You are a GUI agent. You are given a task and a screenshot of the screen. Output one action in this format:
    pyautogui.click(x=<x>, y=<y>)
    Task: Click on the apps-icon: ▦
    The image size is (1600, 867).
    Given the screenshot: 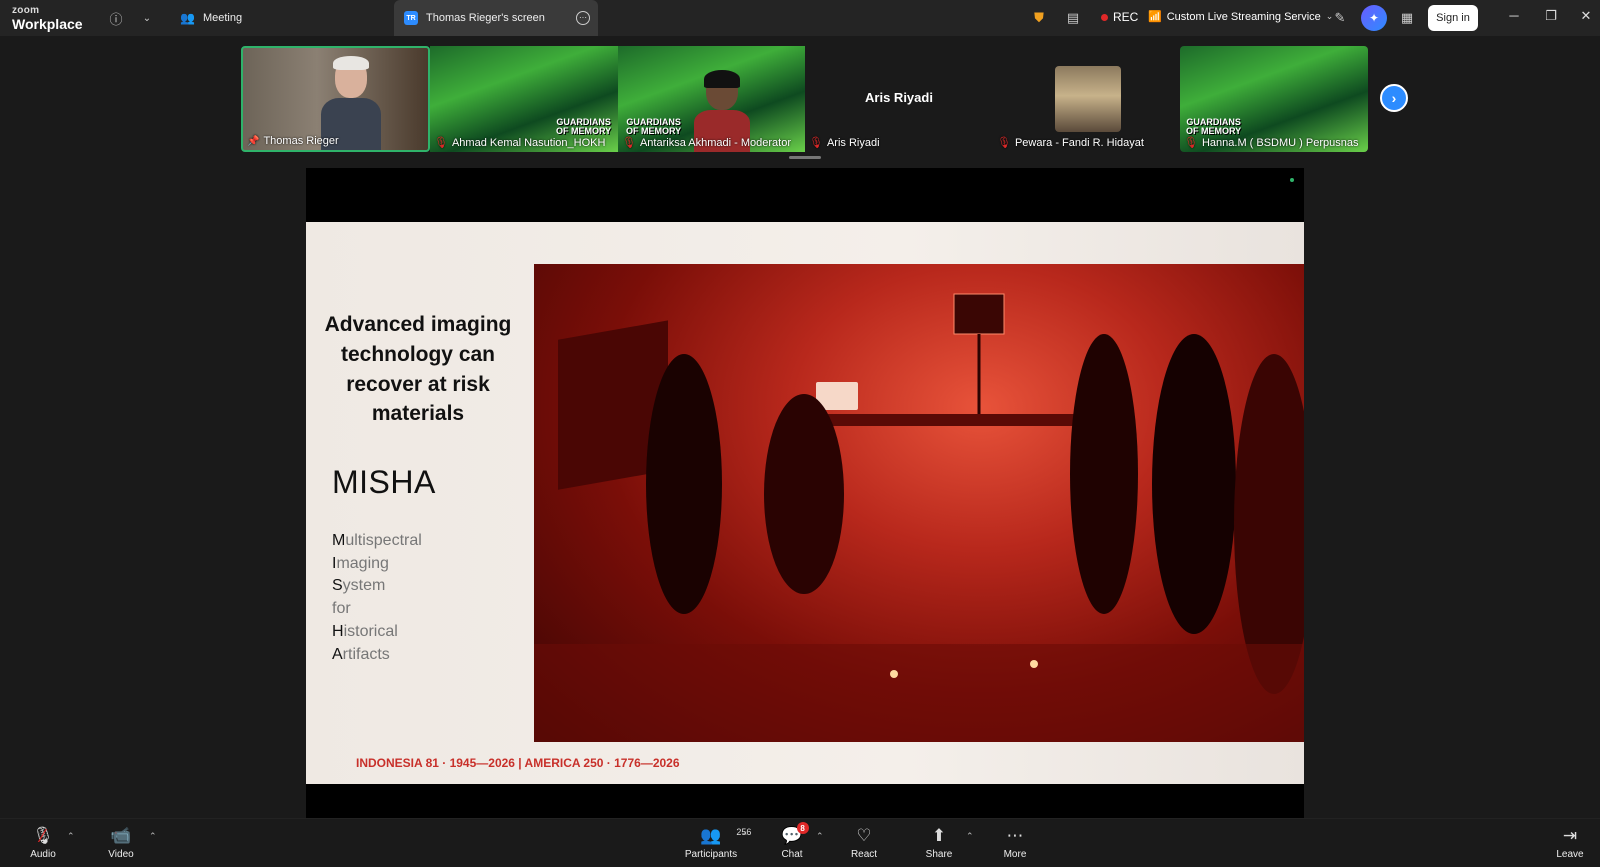 What is the action you would take?
    pyautogui.click(x=1407, y=18)
    